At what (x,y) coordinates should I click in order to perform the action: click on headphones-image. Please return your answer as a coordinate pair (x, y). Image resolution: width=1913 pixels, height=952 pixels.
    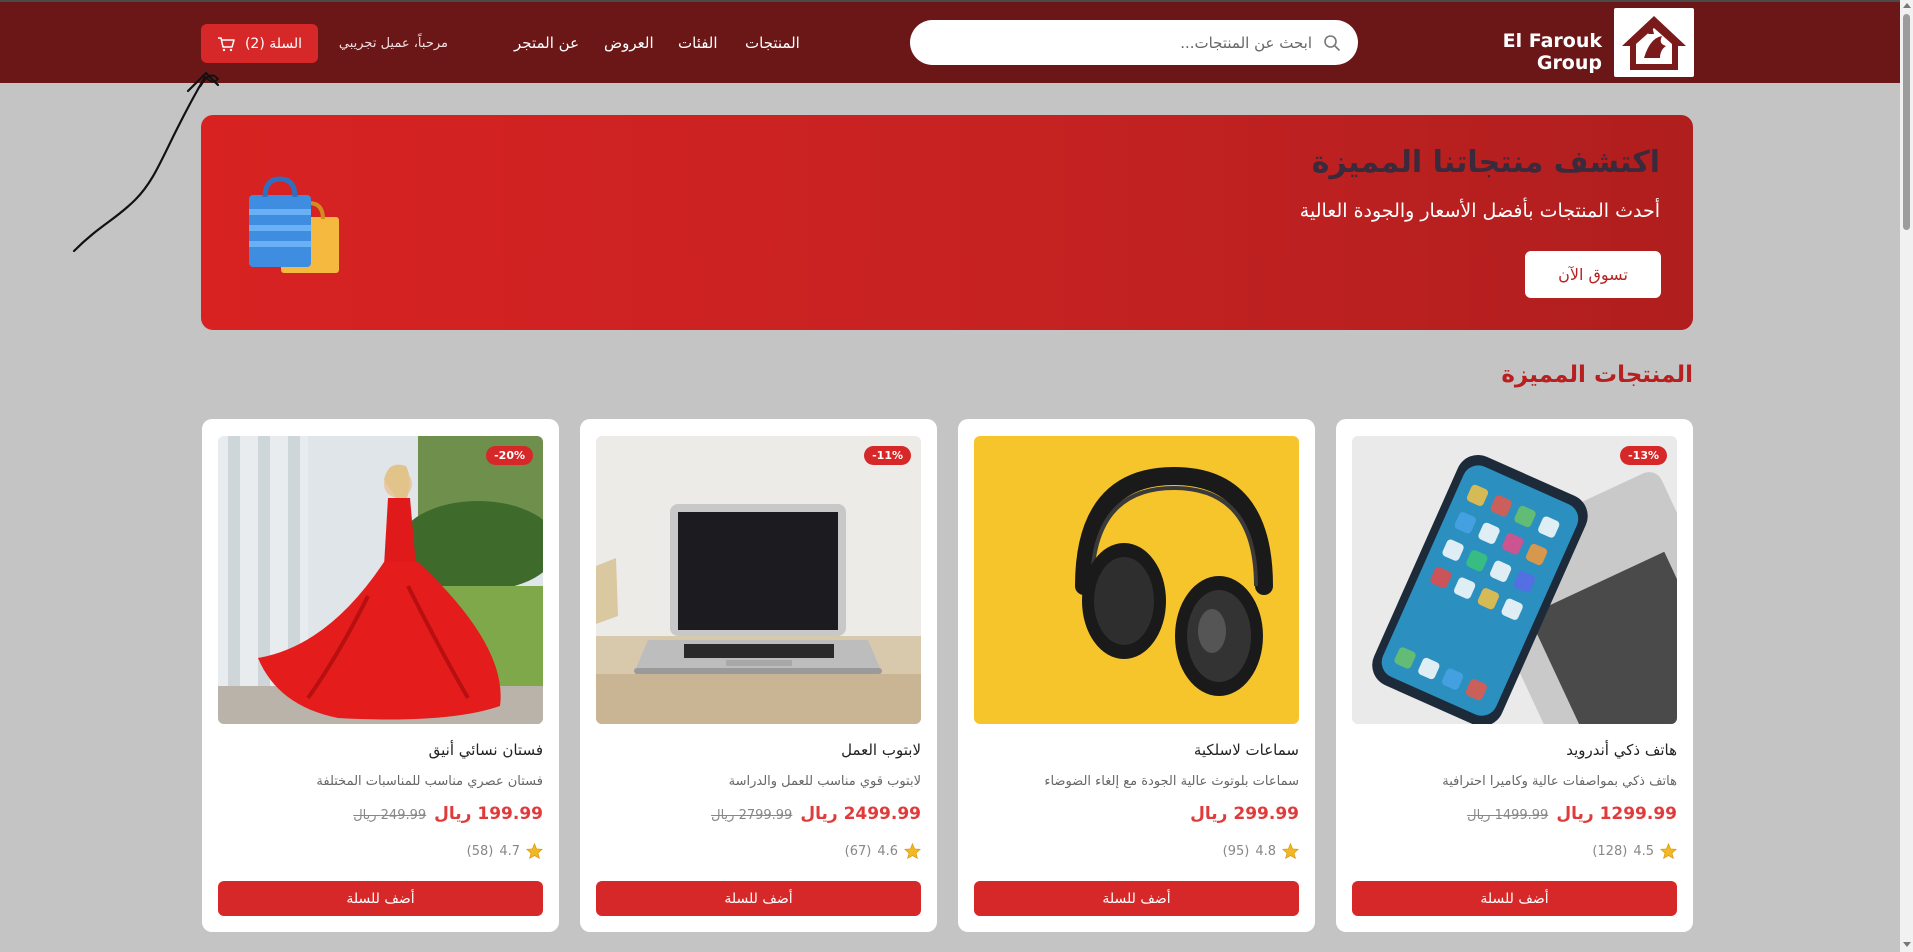
    Looking at the image, I should click on (1136, 580).